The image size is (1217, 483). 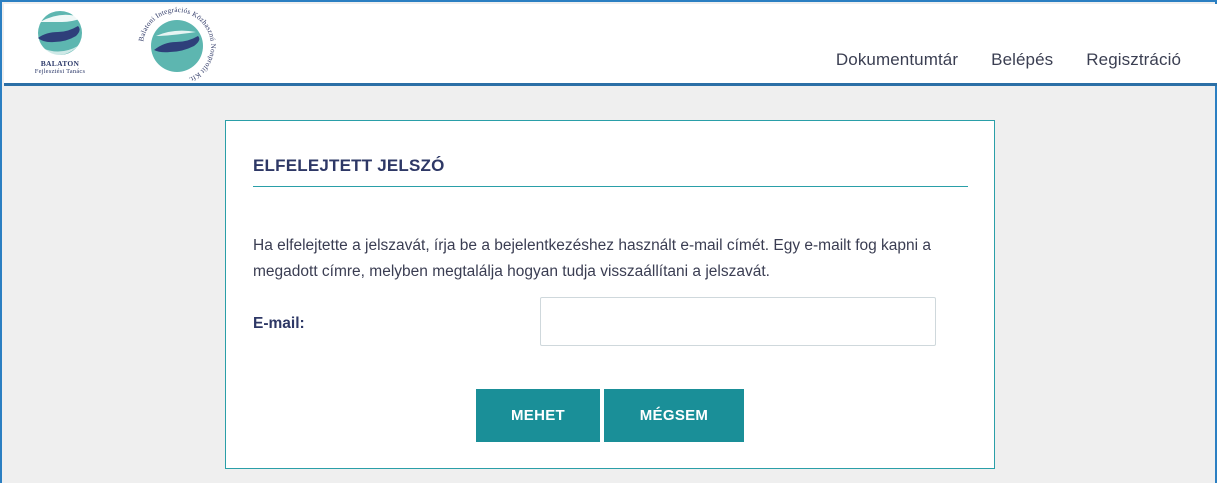 What do you see at coordinates (897, 60) in the screenshot?
I see `nav-dokumentumtar: Dokumentumtár` at bounding box center [897, 60].